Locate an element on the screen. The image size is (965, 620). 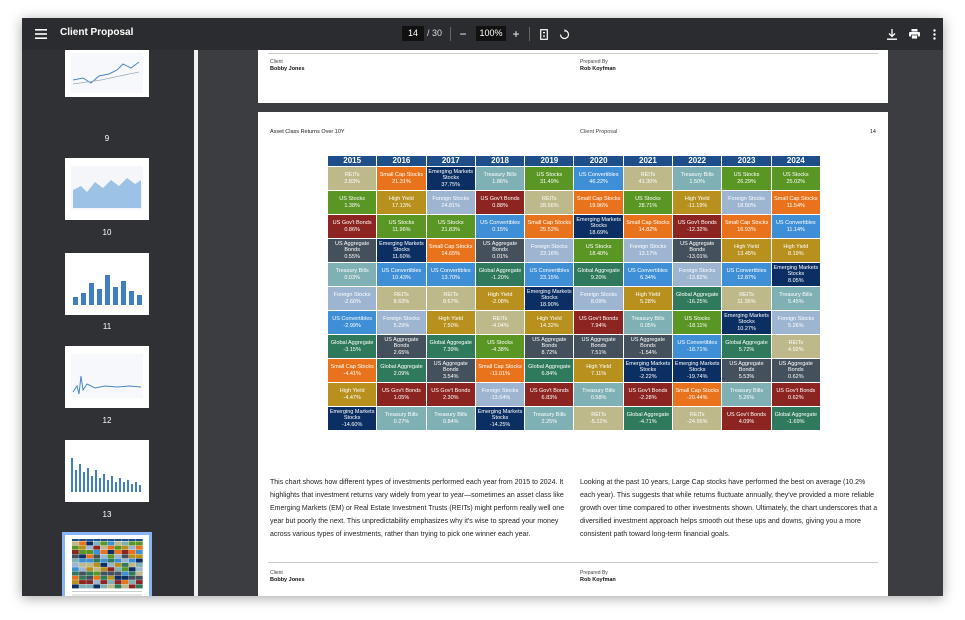
return-value: 3.54% is located at coordinates (450, 376).